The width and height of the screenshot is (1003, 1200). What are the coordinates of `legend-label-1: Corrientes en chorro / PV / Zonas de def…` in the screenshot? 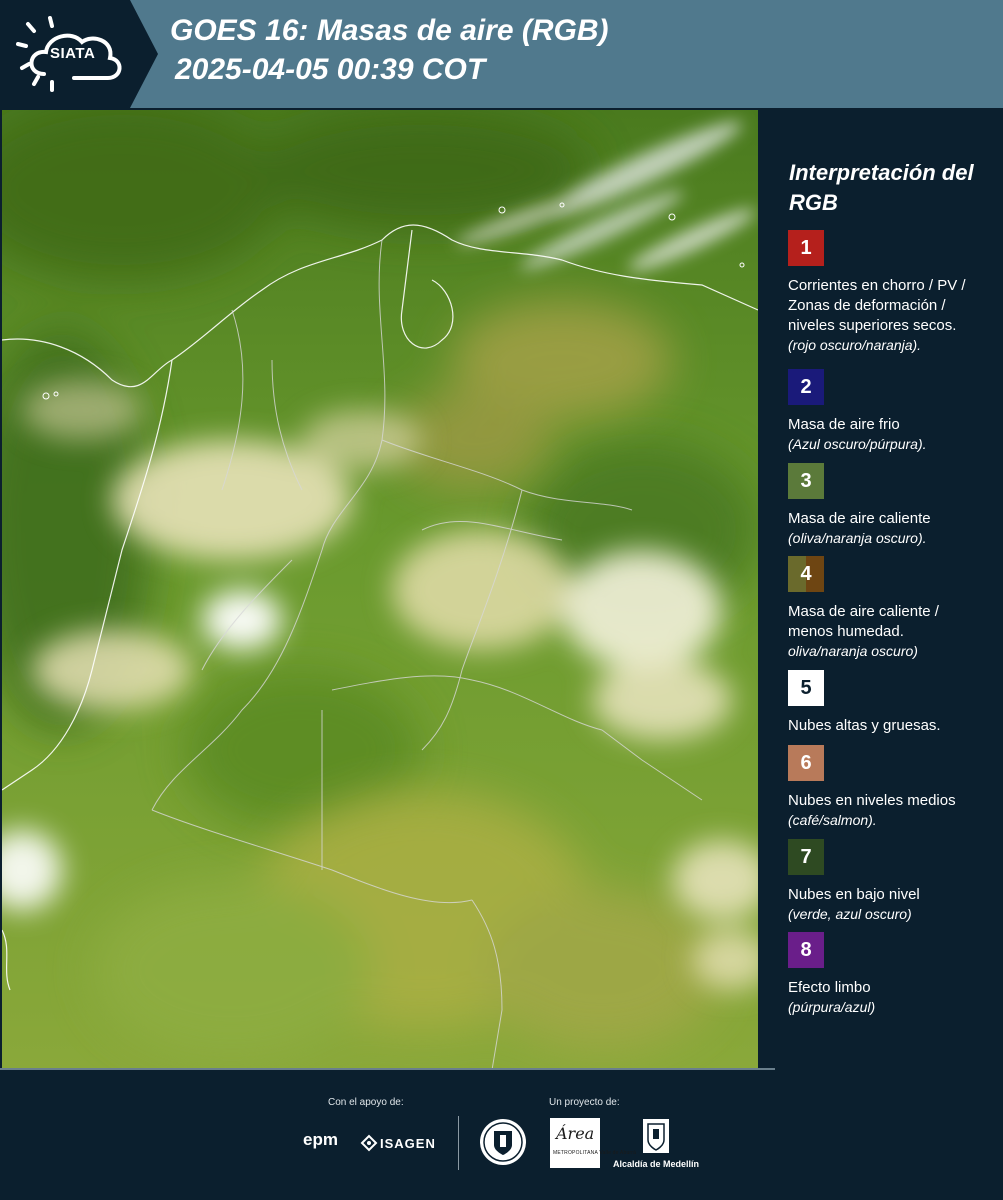 It's located at (877, 305).